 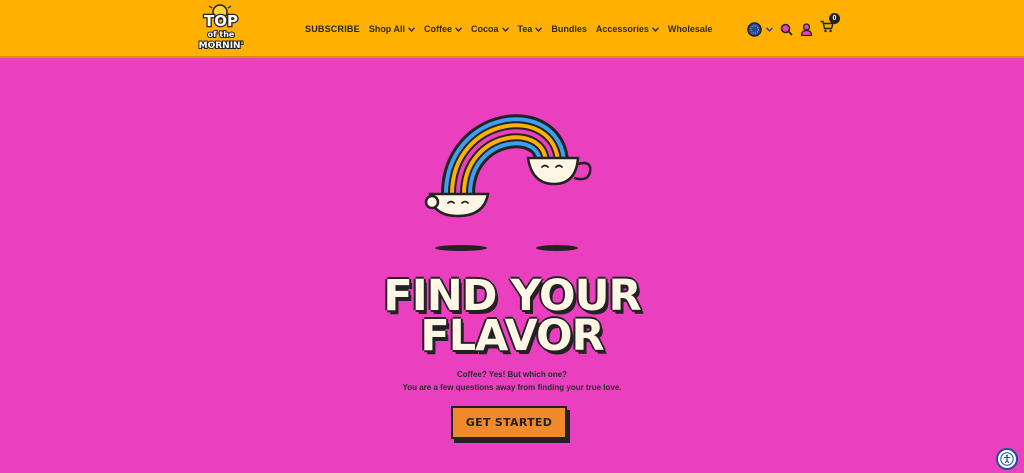 What do you see at coordinates (508, 182) in the screenshot?
I see `rainbow-cups-illustration` at bounding box center [508, 182].